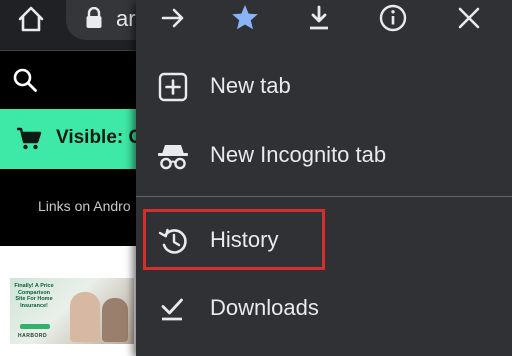  I want to click on incognito-icon, so click(173, 157).